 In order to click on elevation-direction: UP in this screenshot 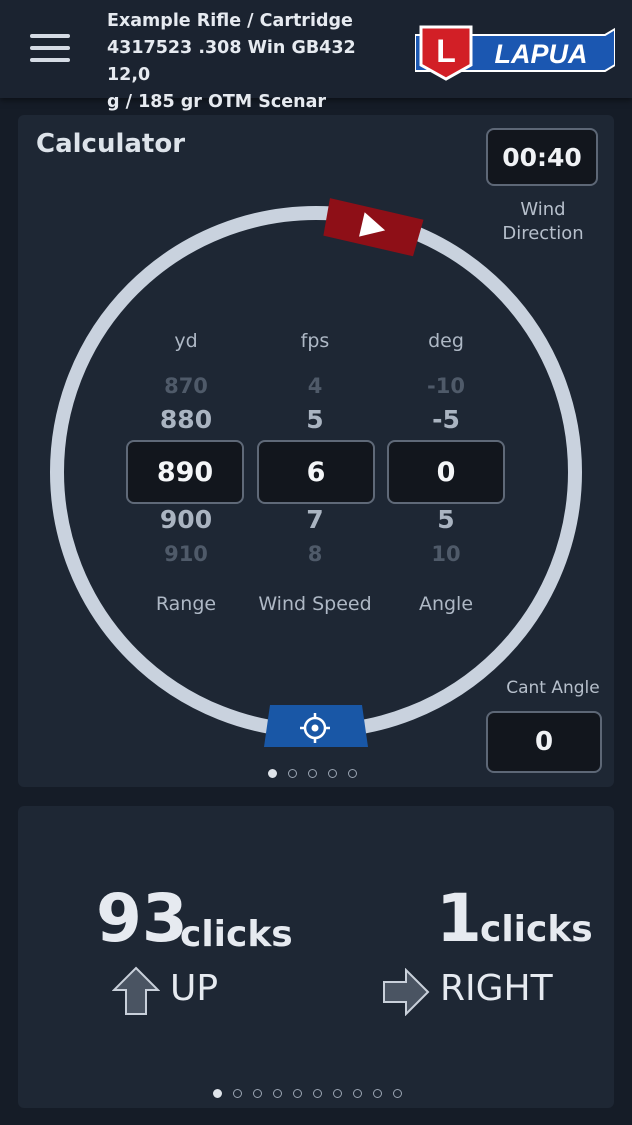, I will do `click(194, 988)`.